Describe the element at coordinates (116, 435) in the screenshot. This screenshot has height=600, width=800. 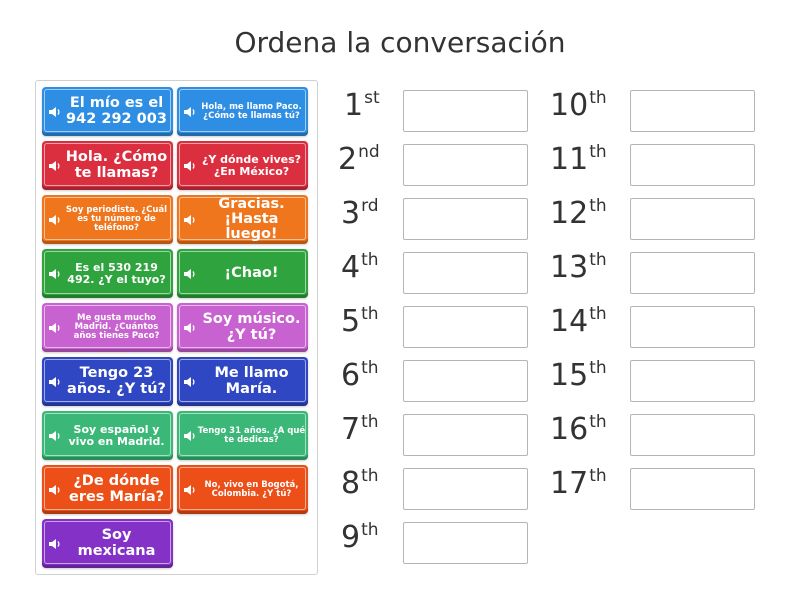
I see `card-text: Soy español y vivo en Madrid.` at that location.